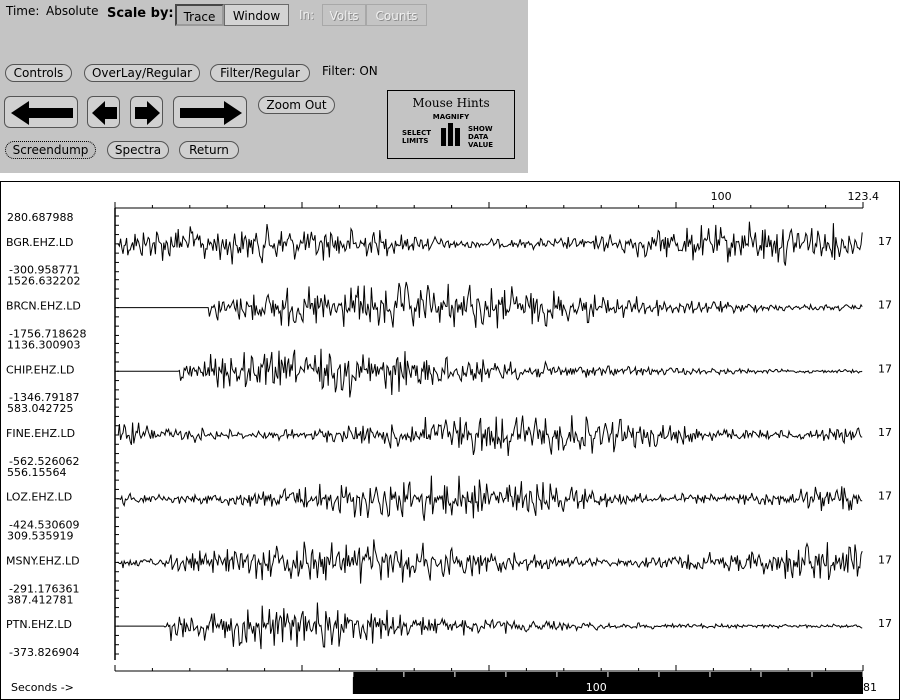 This screenshot has width=900, height=700. I want to click on scroll-left-button, so click(103, 112).